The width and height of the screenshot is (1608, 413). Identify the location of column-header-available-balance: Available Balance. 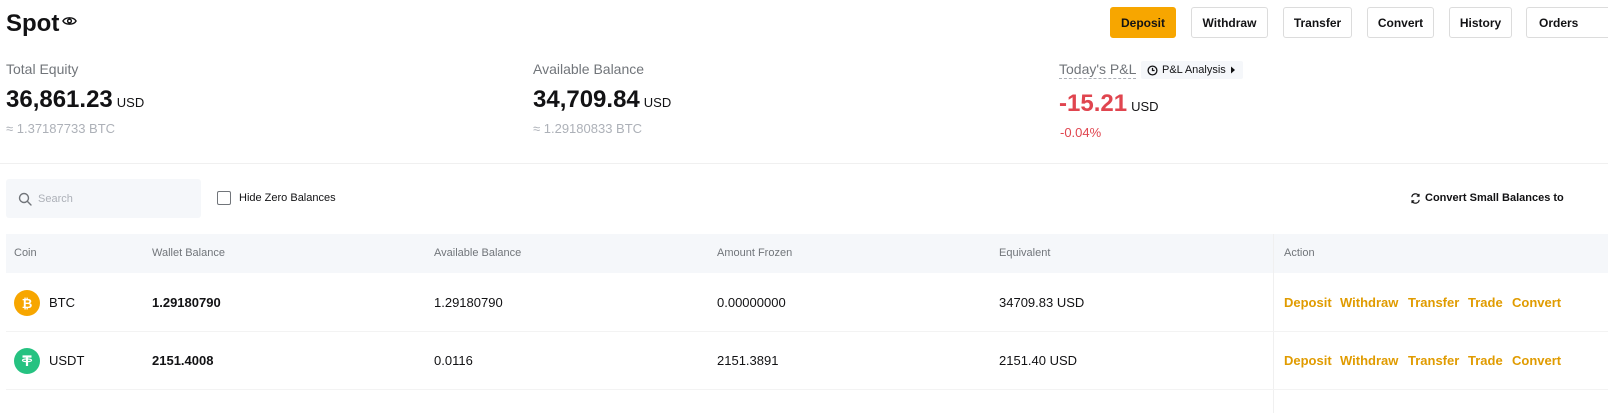
(478, 253).